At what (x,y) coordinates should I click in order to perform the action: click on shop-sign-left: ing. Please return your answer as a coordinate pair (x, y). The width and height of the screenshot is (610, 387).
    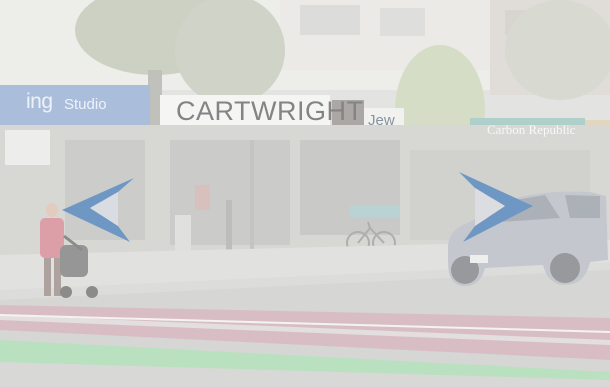
    Looking at the image, I should click on (39, 101).